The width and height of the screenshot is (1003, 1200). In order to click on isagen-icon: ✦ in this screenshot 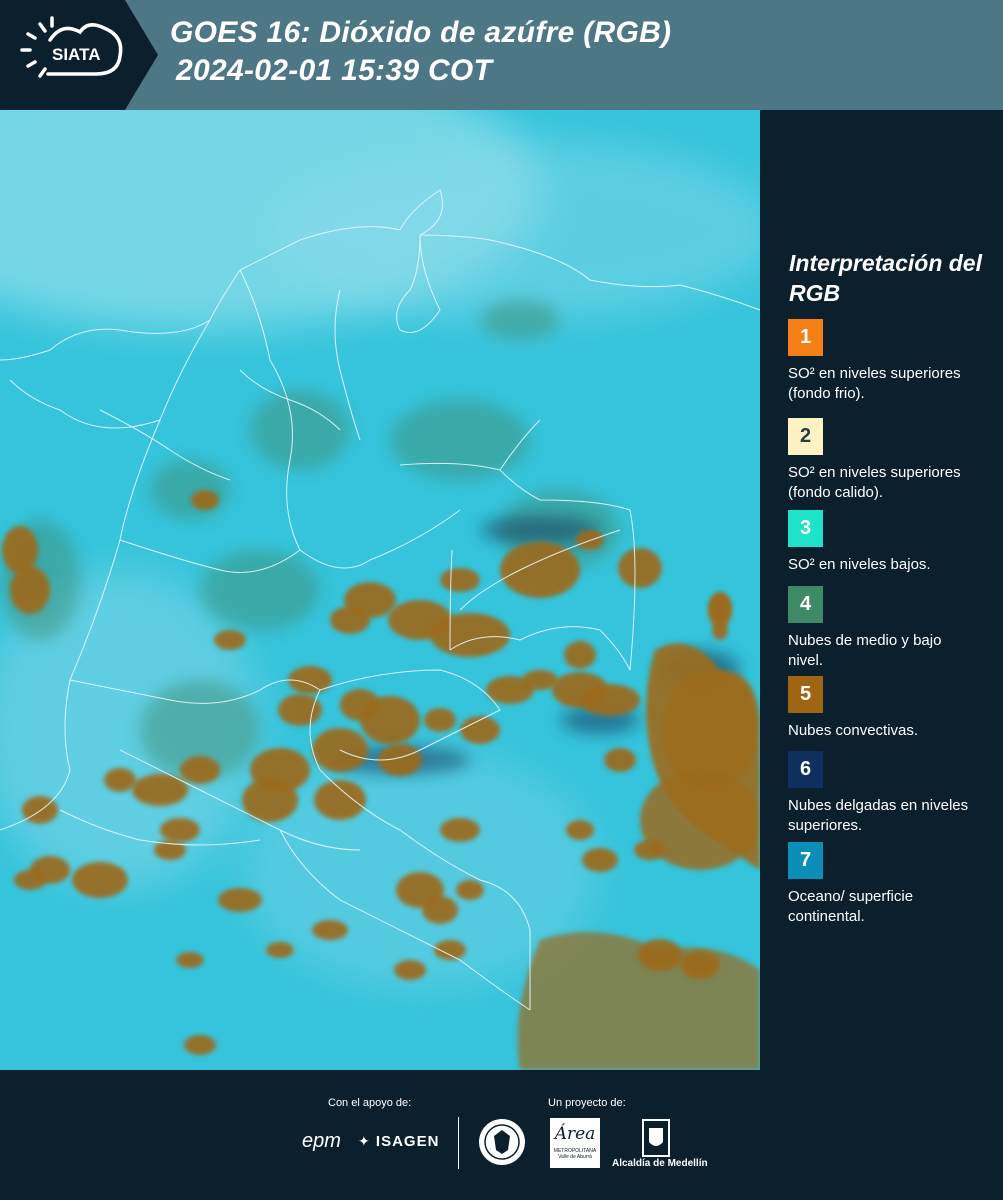, I will do `click(364, 1141)`.